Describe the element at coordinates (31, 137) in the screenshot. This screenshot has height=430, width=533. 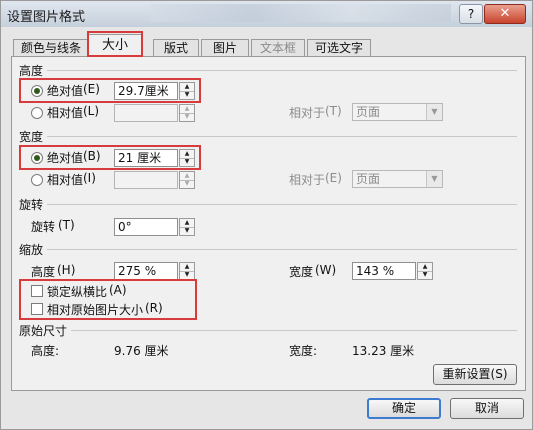
I see `width-section-title: 宽度` at that location.